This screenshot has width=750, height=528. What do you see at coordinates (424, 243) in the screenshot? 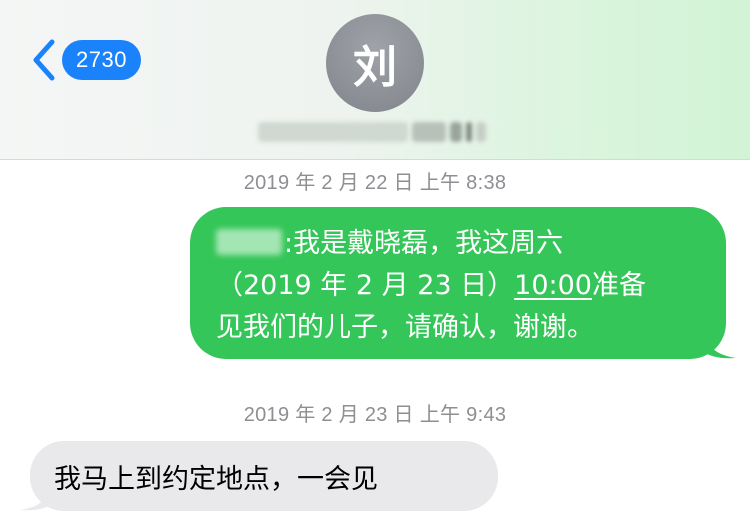
I see `message-text: :我是戴晓磊，我这周六` at bounding box center [424, 243].